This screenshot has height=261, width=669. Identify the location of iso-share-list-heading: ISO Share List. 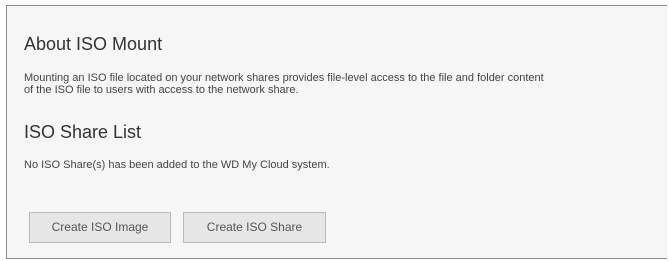
(83, 132).